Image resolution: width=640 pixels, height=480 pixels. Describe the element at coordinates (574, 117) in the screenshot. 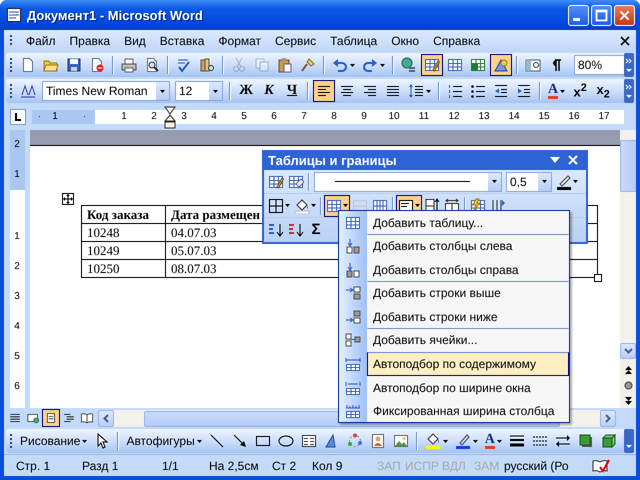

I see `ruler-number: 16` at that location.